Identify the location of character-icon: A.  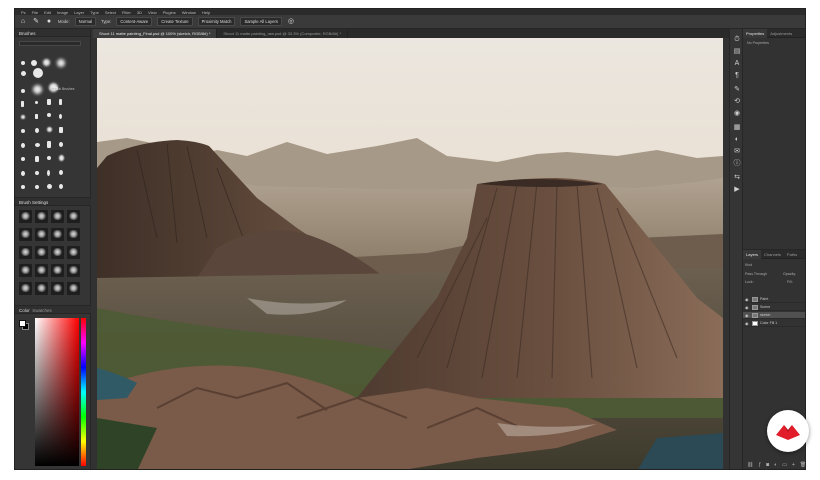
(737, 64).